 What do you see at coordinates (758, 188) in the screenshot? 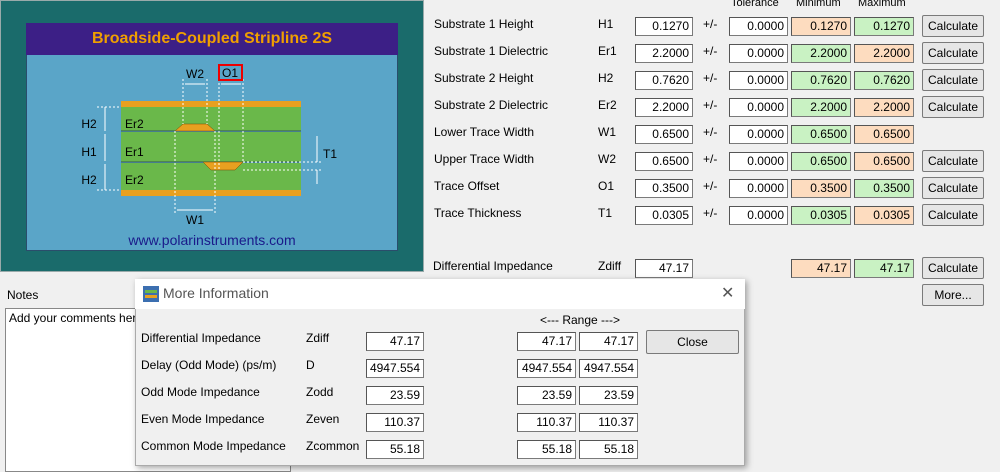
I see `o1-tolerance-field: 0.0000` at bounding box center [758, 188].